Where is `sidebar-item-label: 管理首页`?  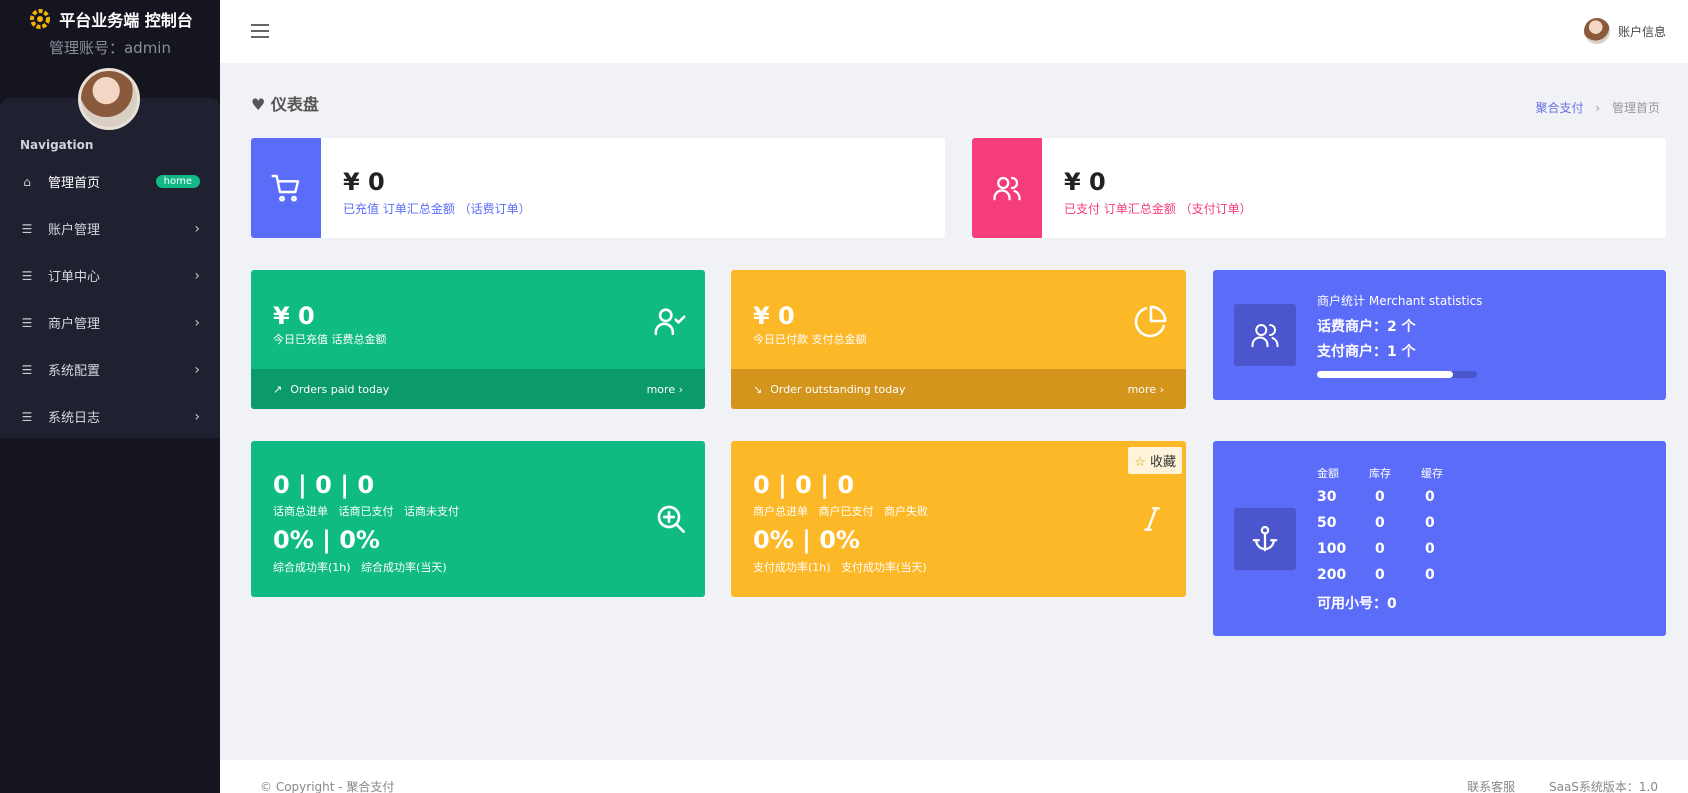 sidebar-item-label: 管理首页 is located at coordinates (74, 183).